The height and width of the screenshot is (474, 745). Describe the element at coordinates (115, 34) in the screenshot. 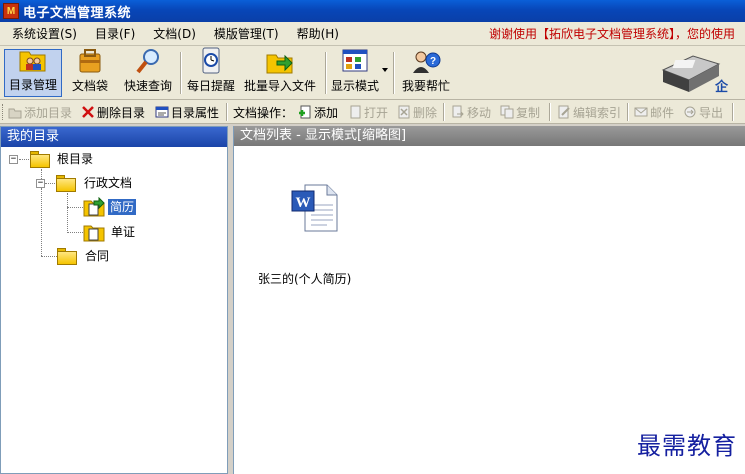

I see `menu-directory: 目录(F)` at that location.